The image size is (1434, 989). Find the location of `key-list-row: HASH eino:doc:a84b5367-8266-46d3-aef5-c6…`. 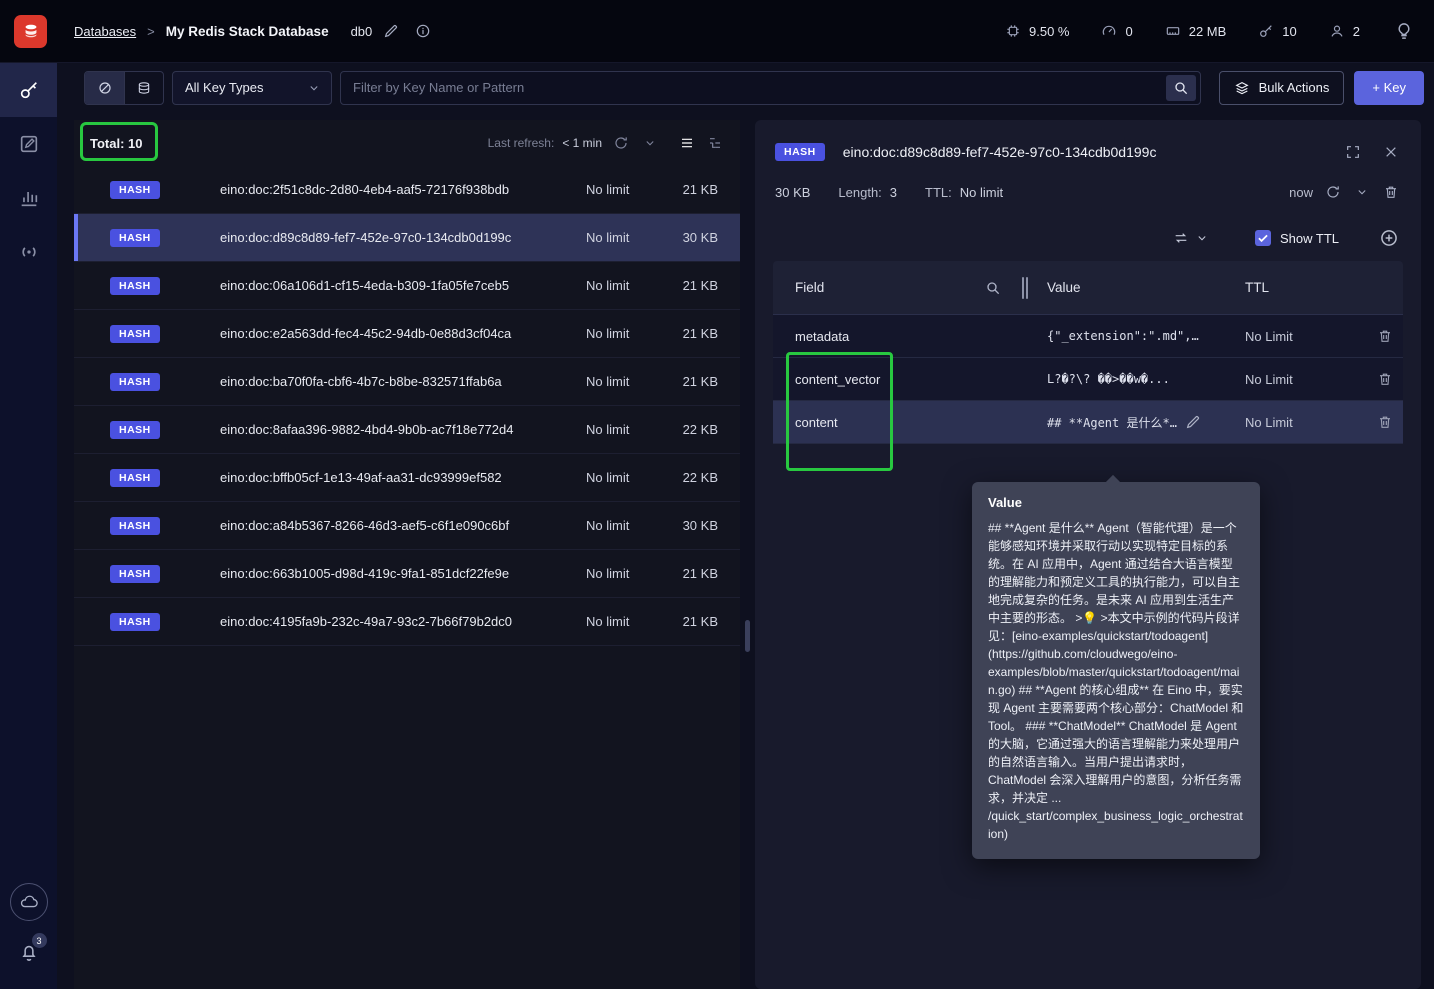

key-list-row: HASH eino:doc:a84b5367-8266-46d3-aef5-c6… is located at coordinates (407, 526).